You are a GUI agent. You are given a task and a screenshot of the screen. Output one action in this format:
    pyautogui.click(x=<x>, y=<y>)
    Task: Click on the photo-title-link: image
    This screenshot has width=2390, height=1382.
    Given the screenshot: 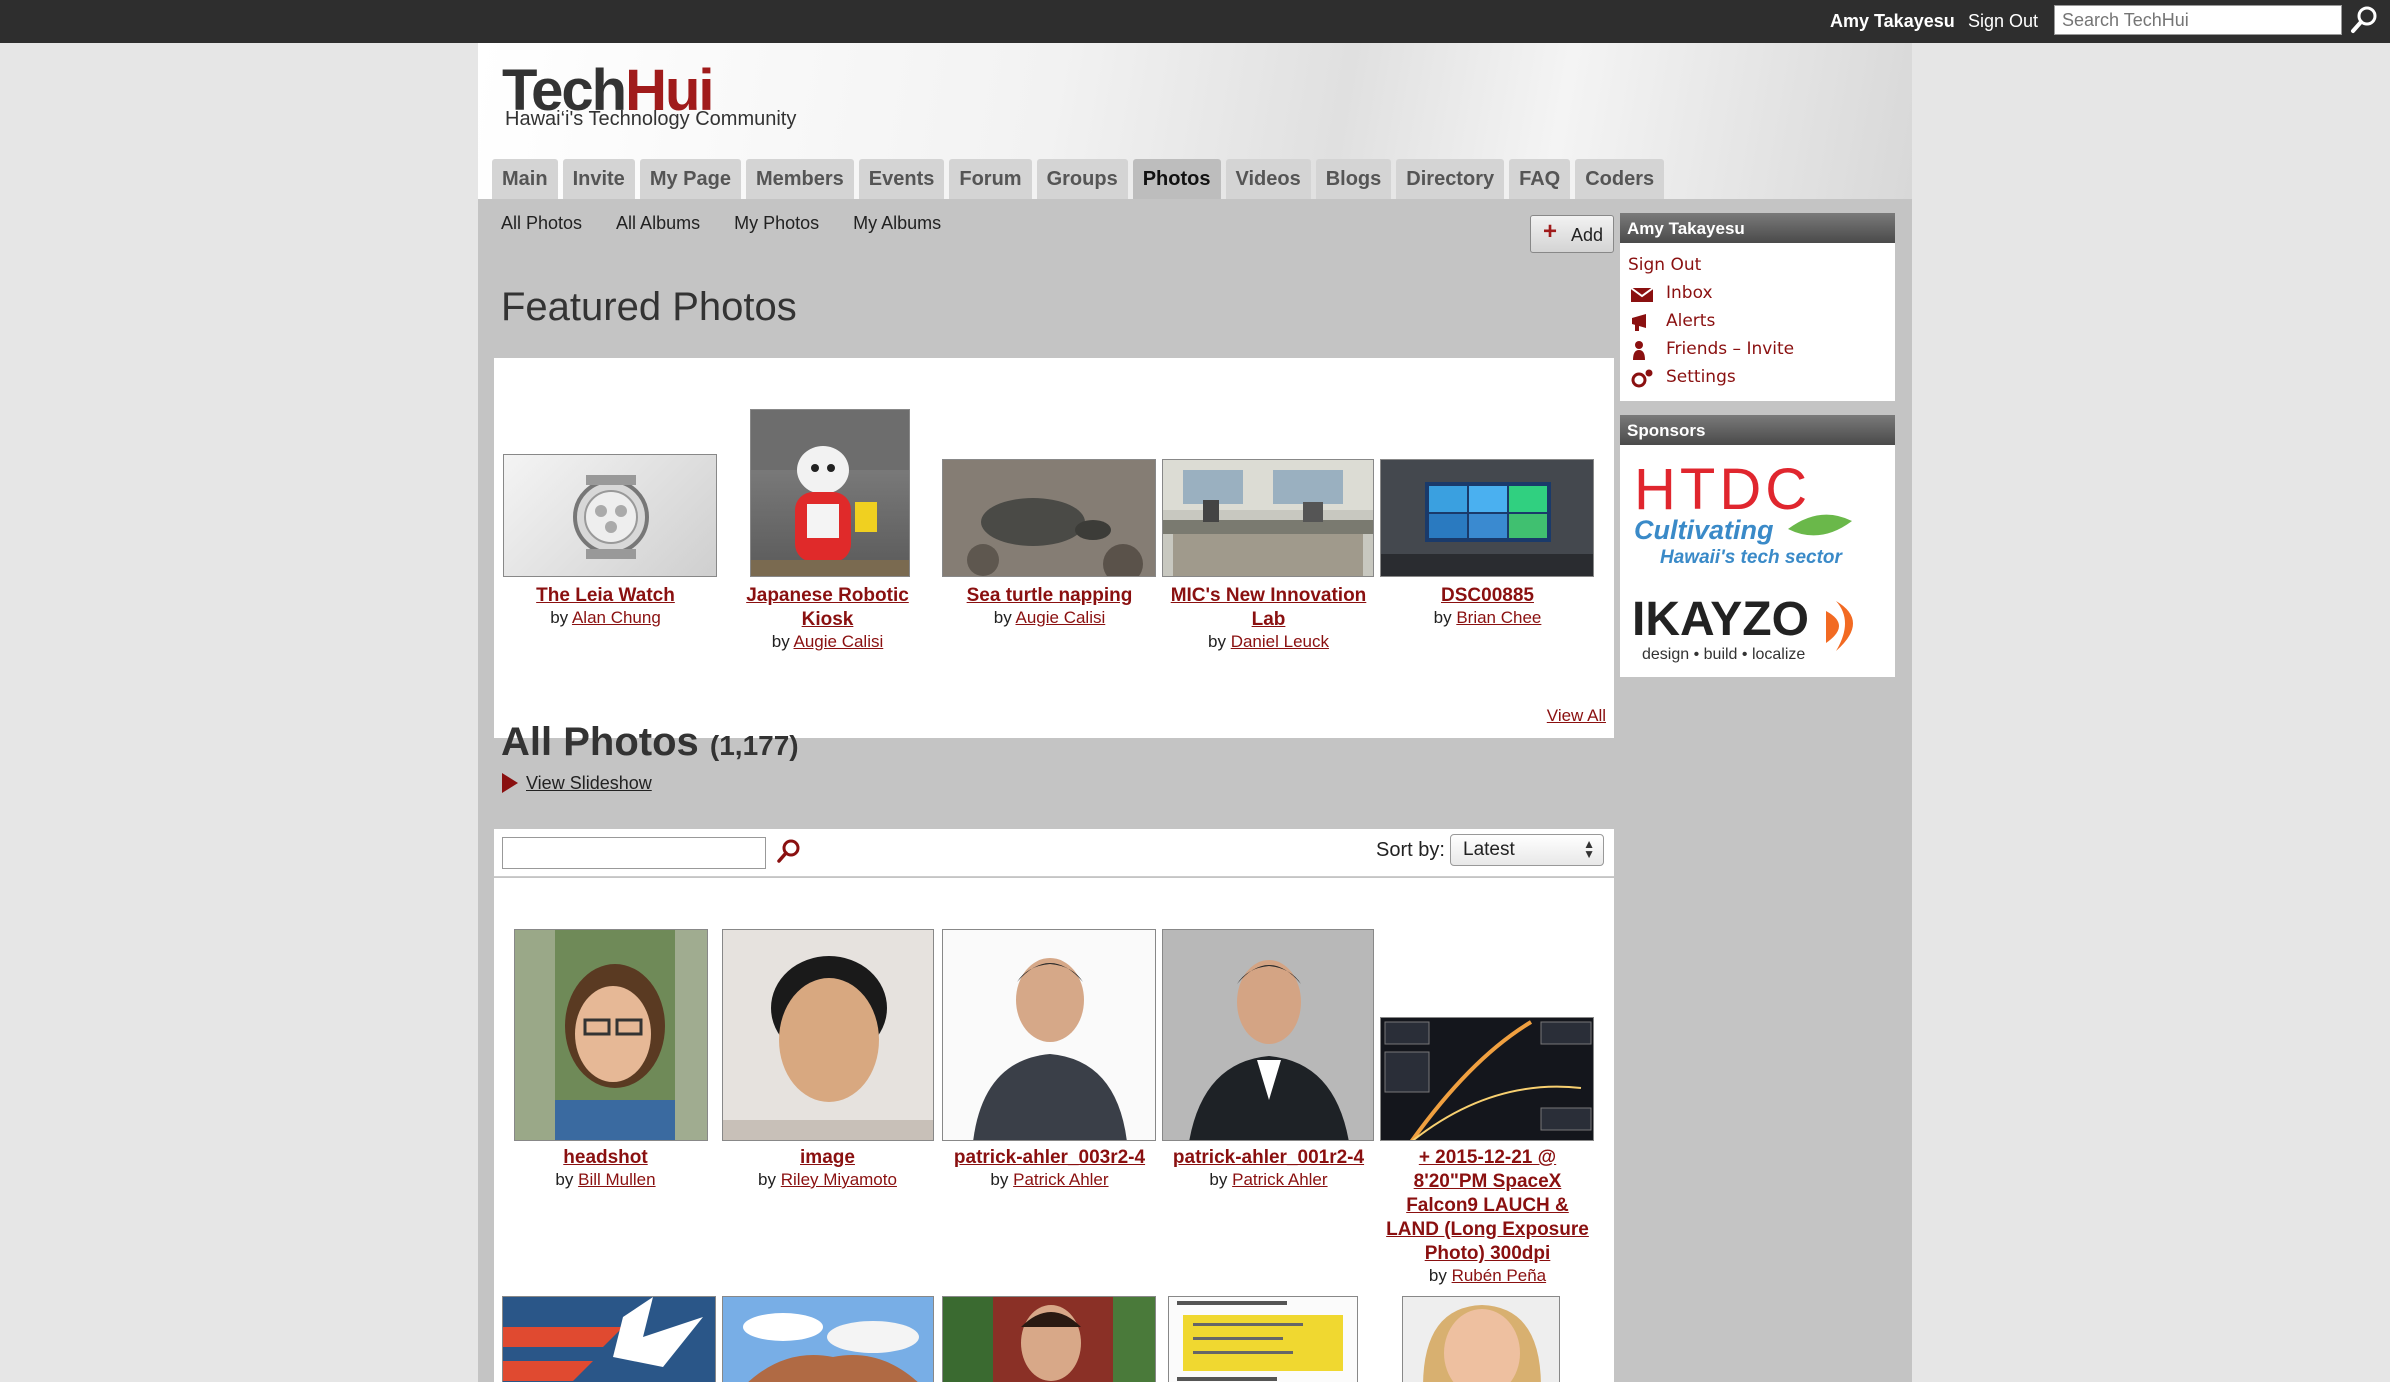 What is the action you would take?
    pyautogui.click(x=827, y=1158)
    